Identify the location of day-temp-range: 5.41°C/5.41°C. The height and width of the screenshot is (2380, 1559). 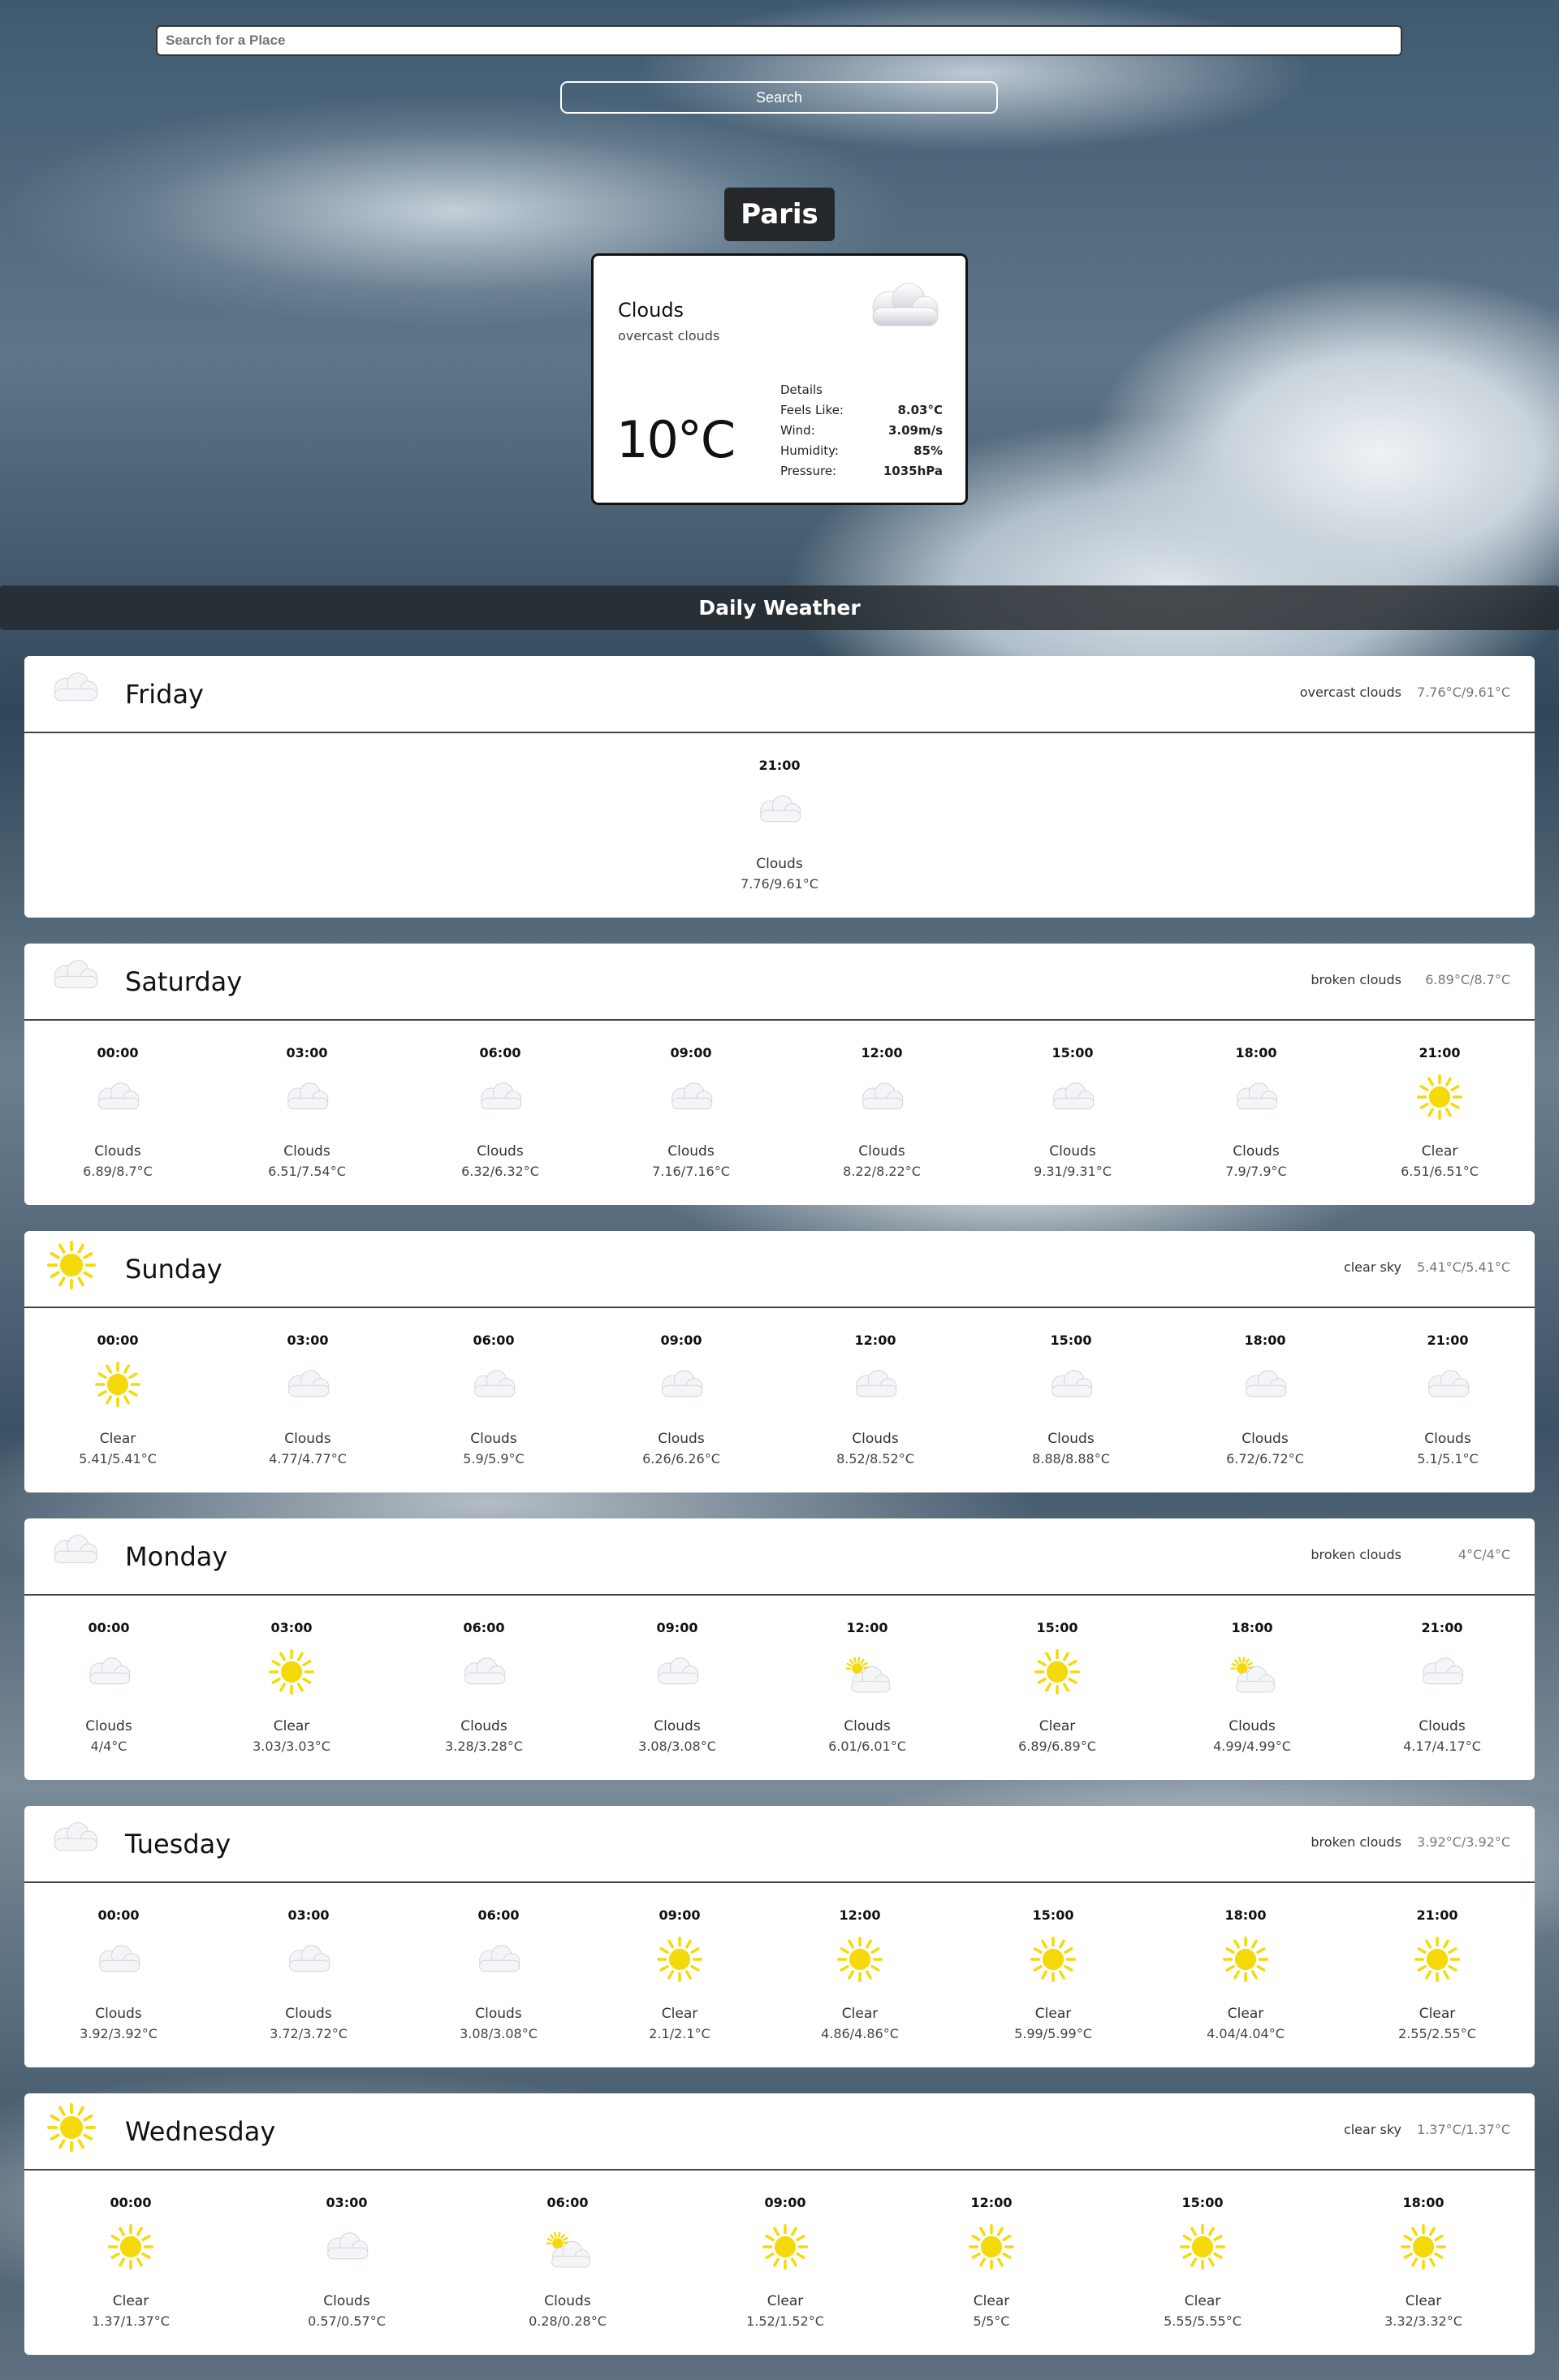
(1463, 1267).